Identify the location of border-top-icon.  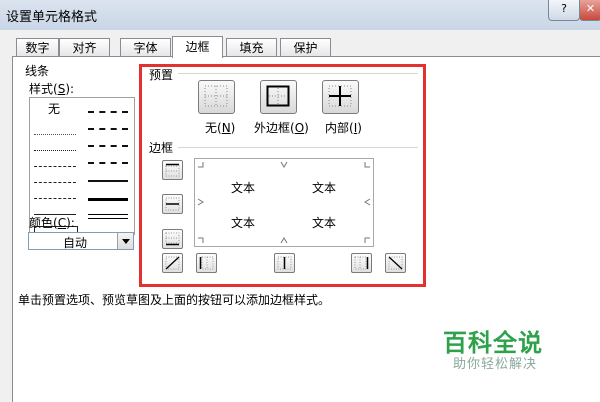
(172, 170).